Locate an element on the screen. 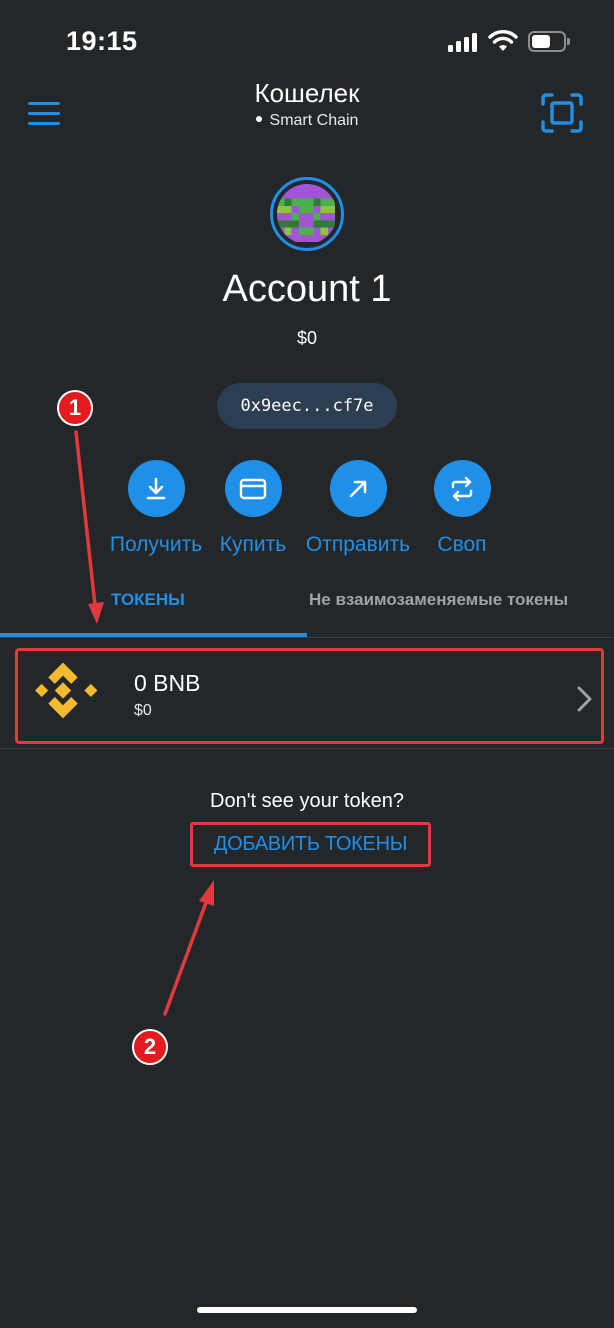 The width and height of the screenshot is (614, 1328). account-balance: $0 is located at coordinates (307, 338).